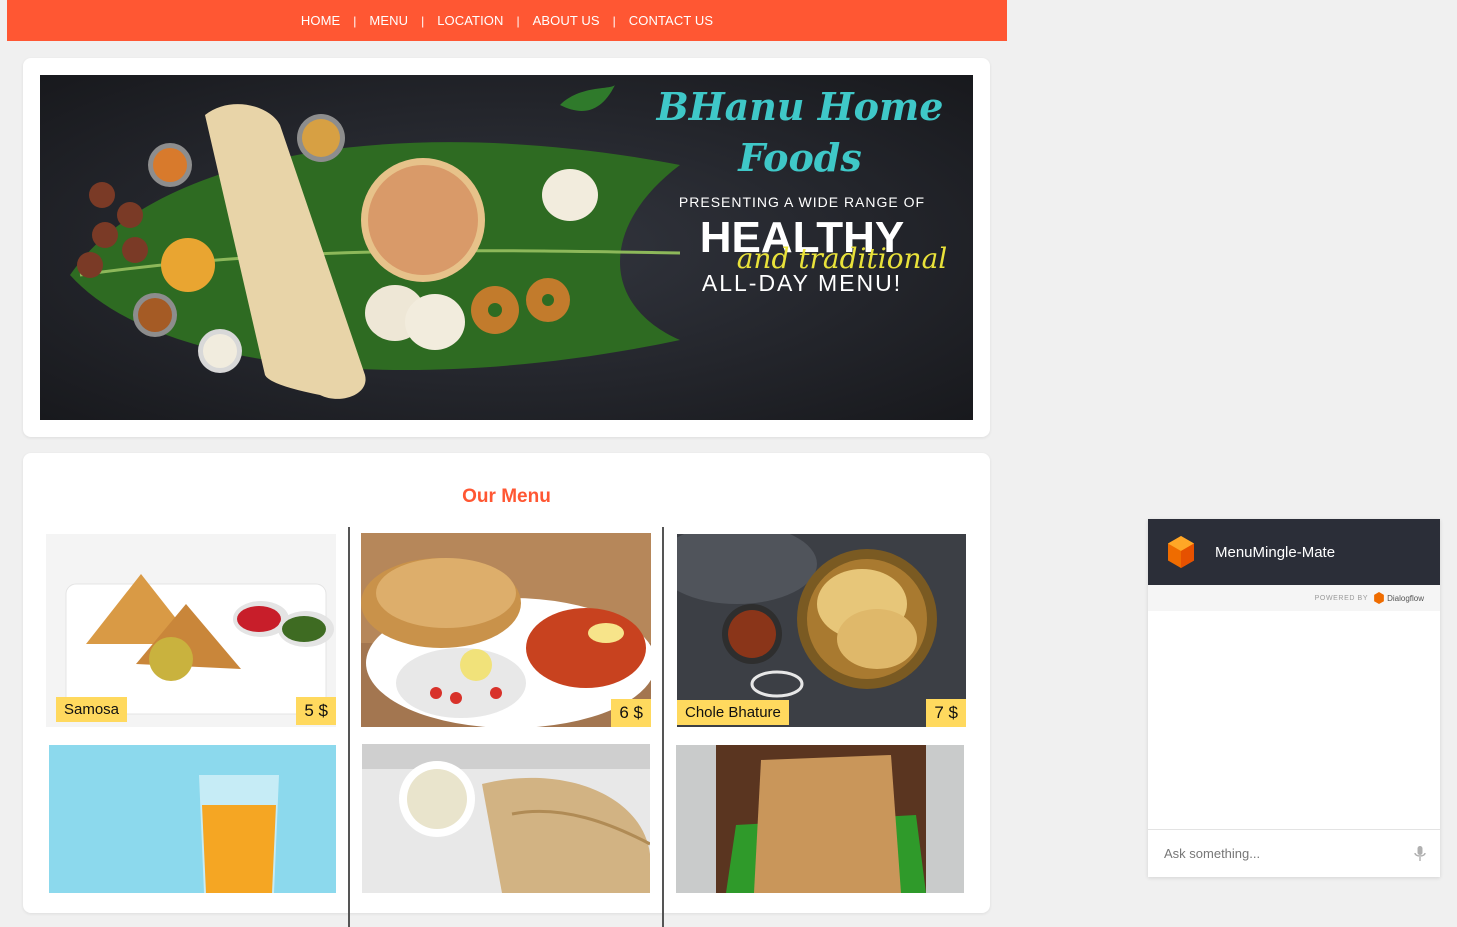 This screenshot has height=927, width=1457. I want to click on pav-bhaji-image, so click(506, 630).